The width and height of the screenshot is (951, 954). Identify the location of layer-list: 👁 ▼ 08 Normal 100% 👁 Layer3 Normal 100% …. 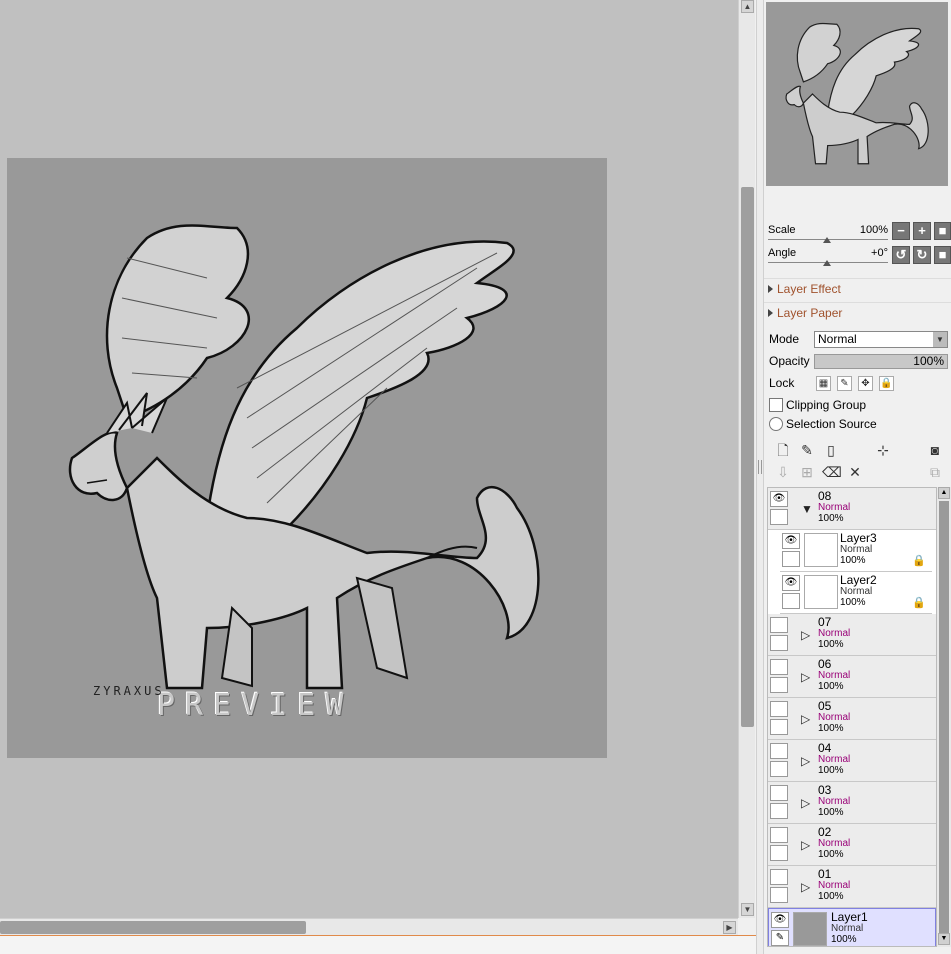
(852, 717).